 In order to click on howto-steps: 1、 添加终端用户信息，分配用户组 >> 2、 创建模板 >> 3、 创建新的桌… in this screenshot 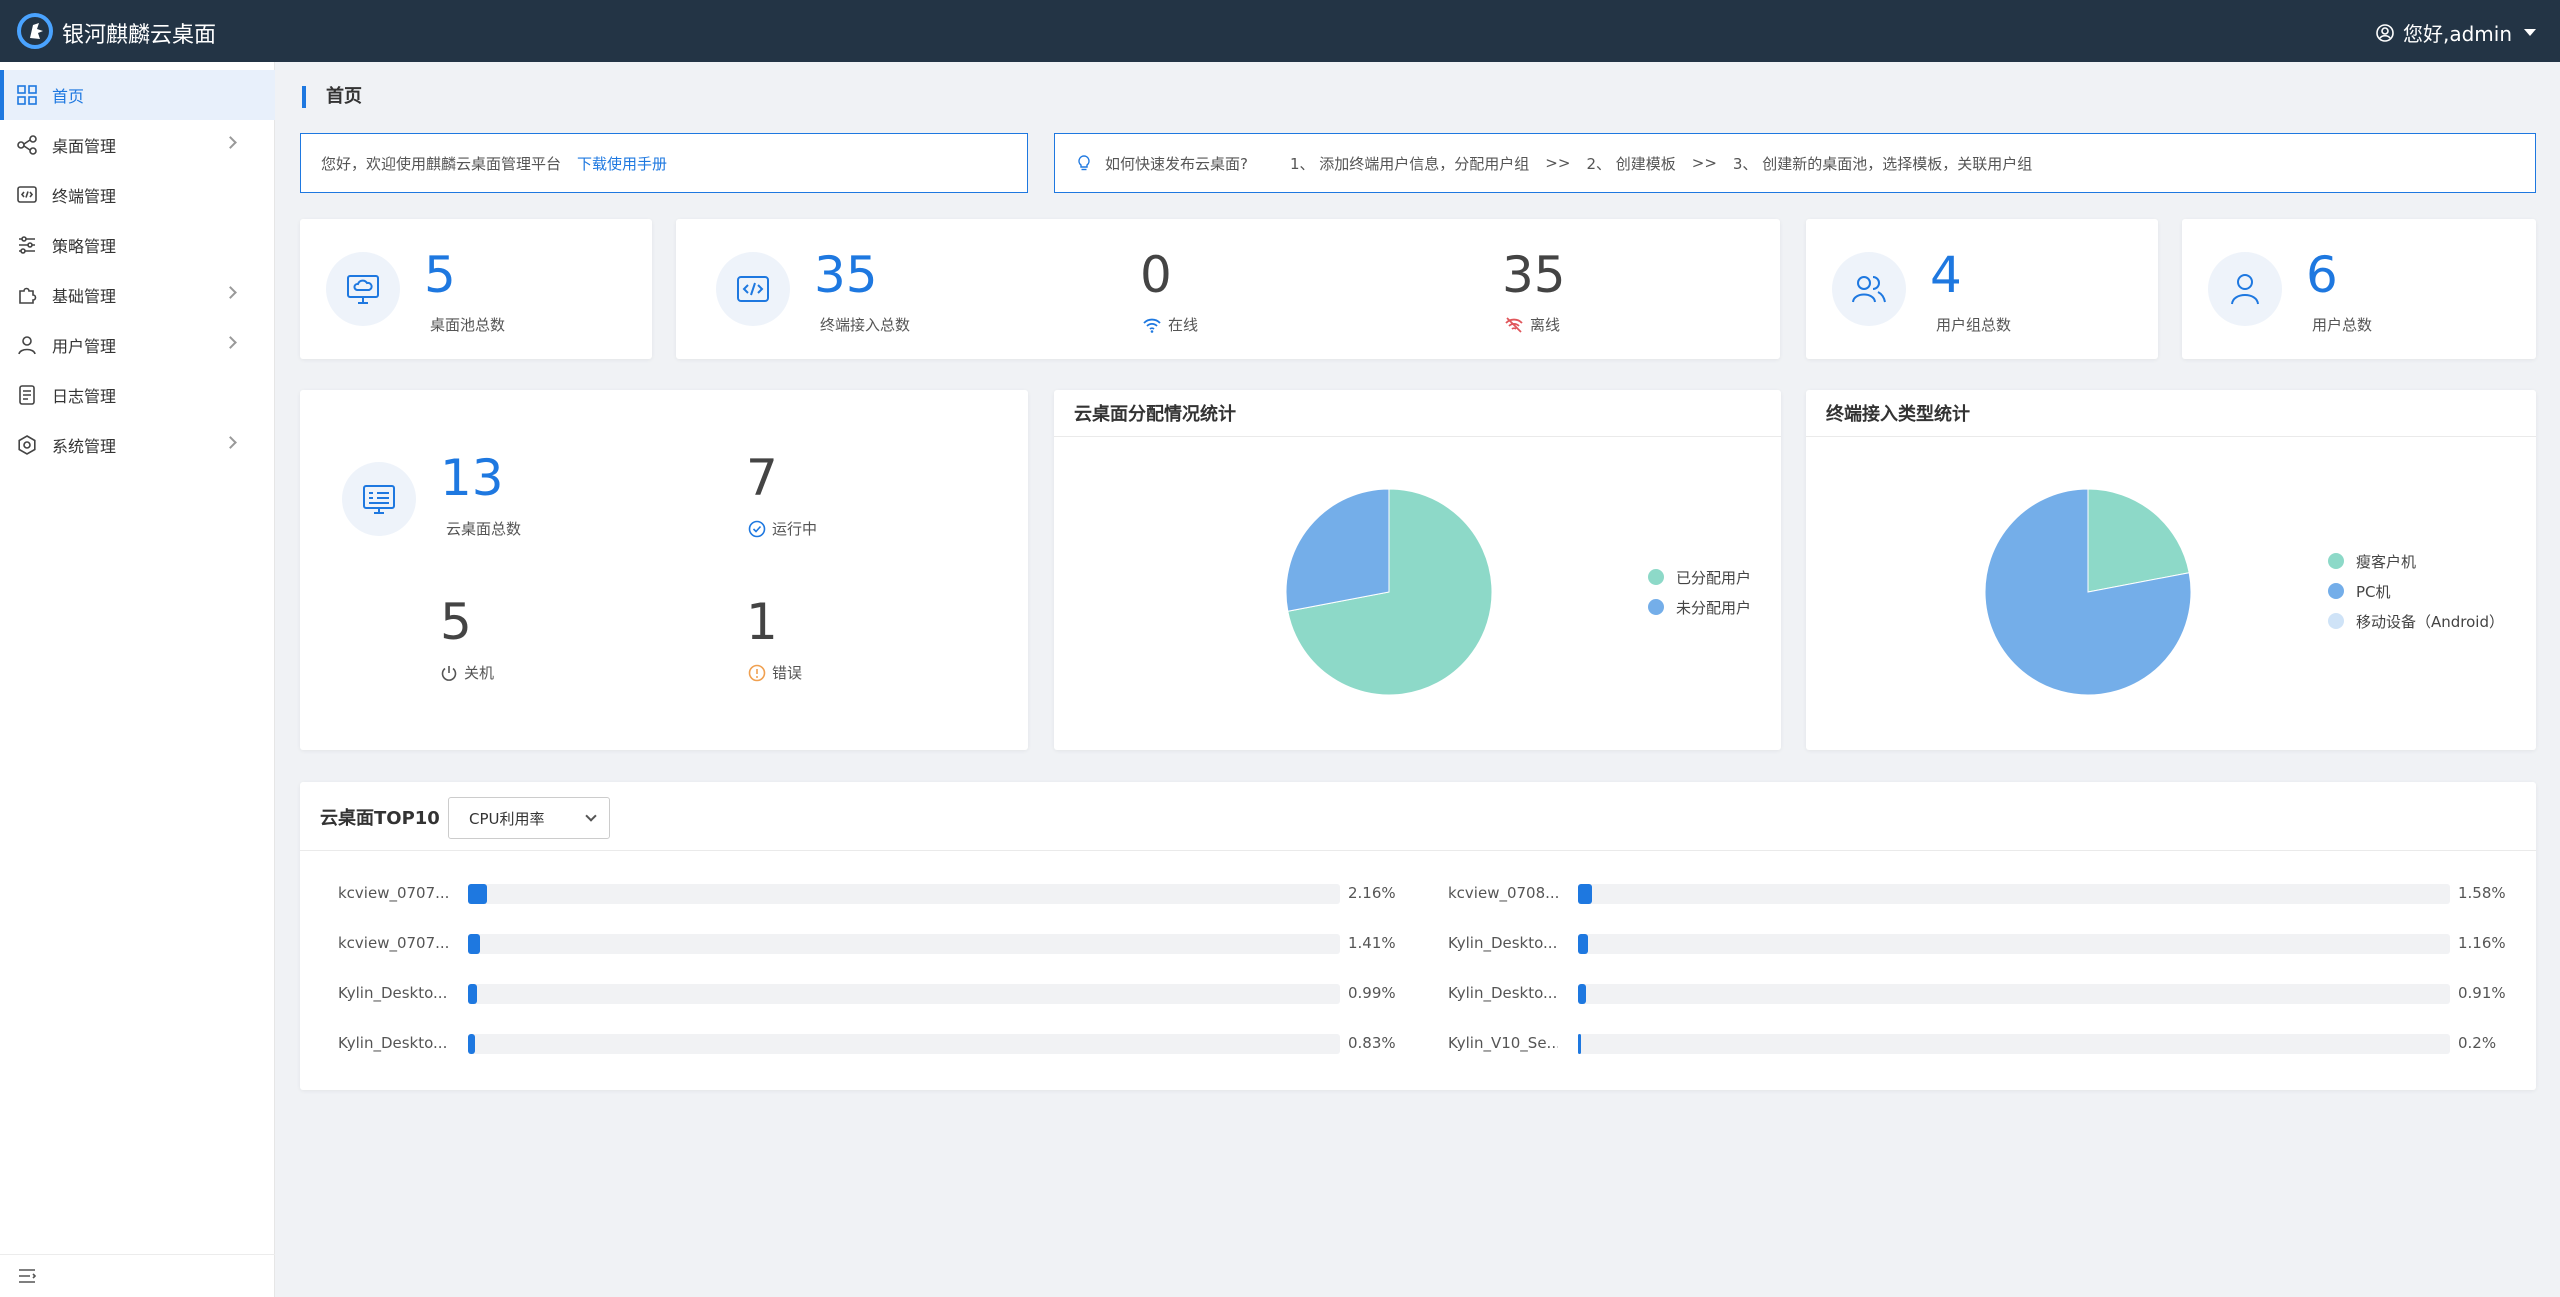, I will do `click(1661, 163)`.